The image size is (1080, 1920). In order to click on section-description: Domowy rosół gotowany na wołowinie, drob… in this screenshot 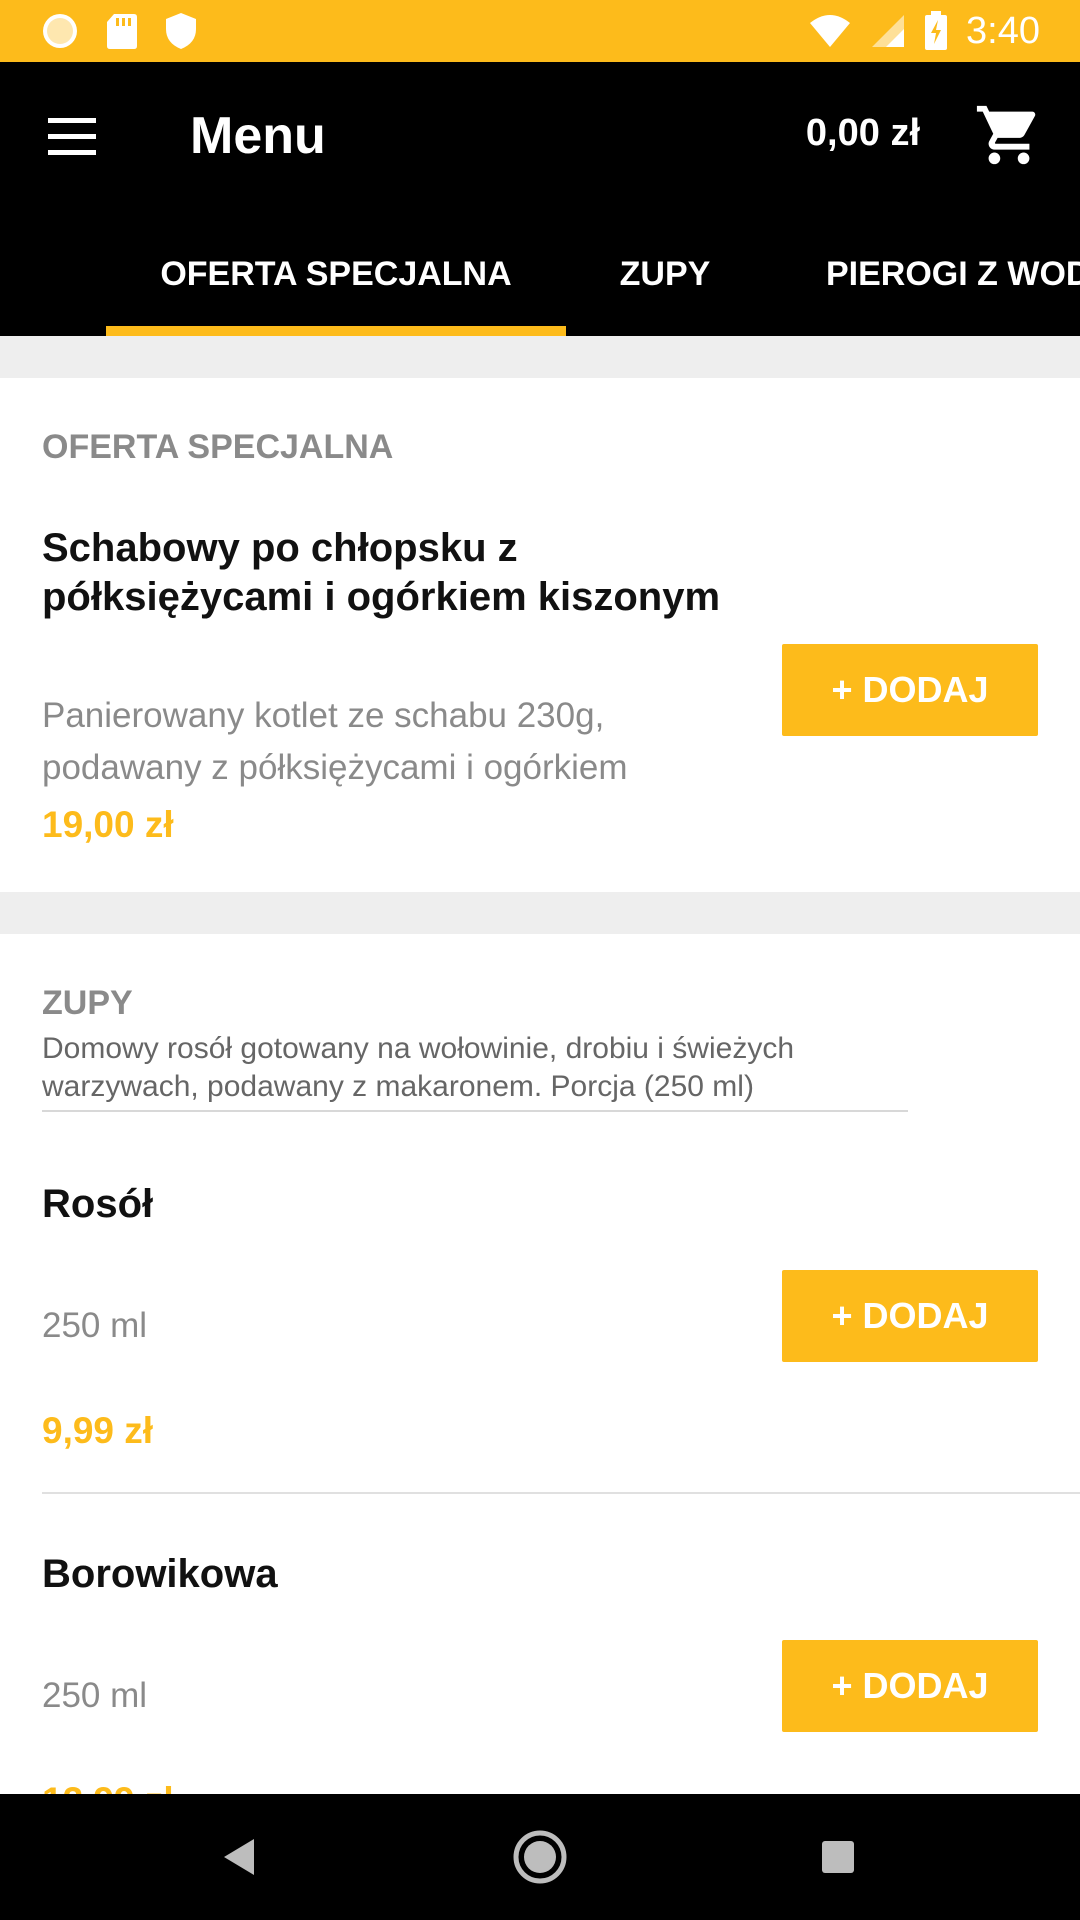, I will do `click(475, 1071)`.